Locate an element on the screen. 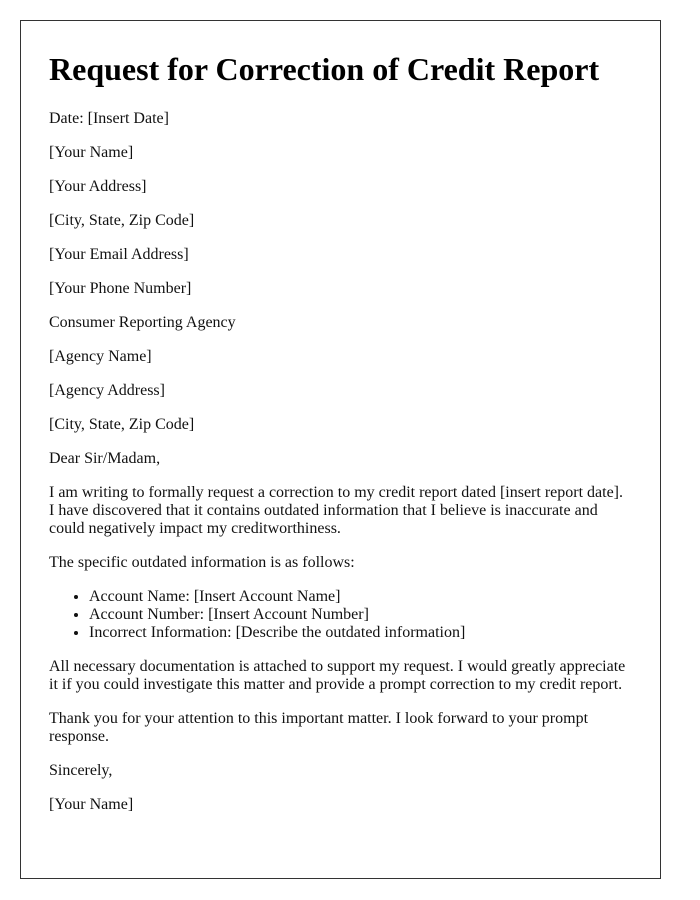  sender-email: [Your Email Address] is located at coordinates (119, 254).